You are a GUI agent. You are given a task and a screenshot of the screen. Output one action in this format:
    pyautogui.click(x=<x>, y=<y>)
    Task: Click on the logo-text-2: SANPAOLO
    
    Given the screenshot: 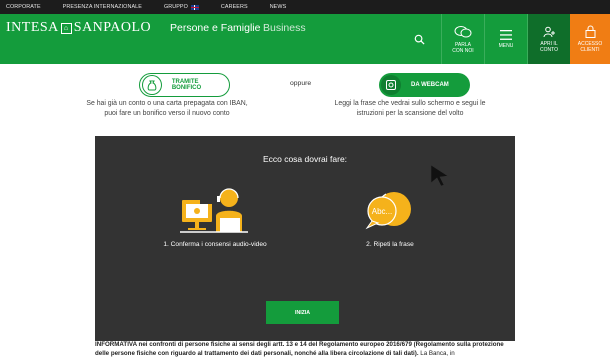 What is the action you would take?
    pyautogui.click(x=112, y=27)
    